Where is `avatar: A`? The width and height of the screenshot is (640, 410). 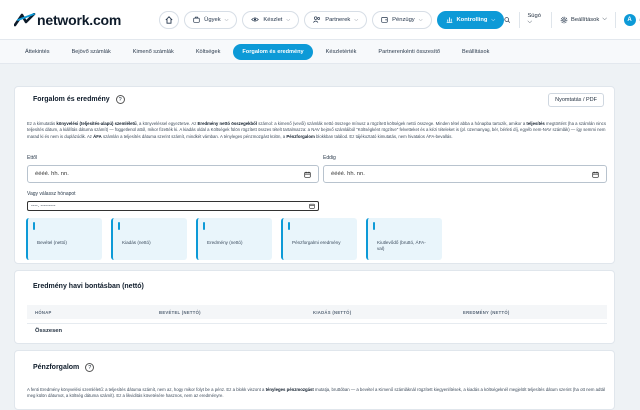
avatar: A is located at coordinates (630, 20).